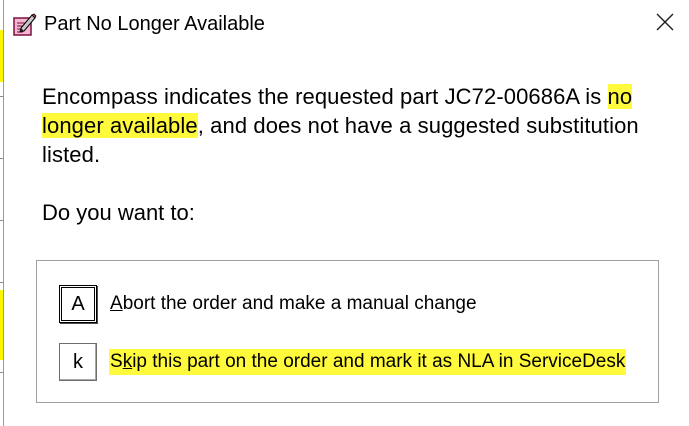  I want to click on skip-label-pre: S, so click(116, 361).